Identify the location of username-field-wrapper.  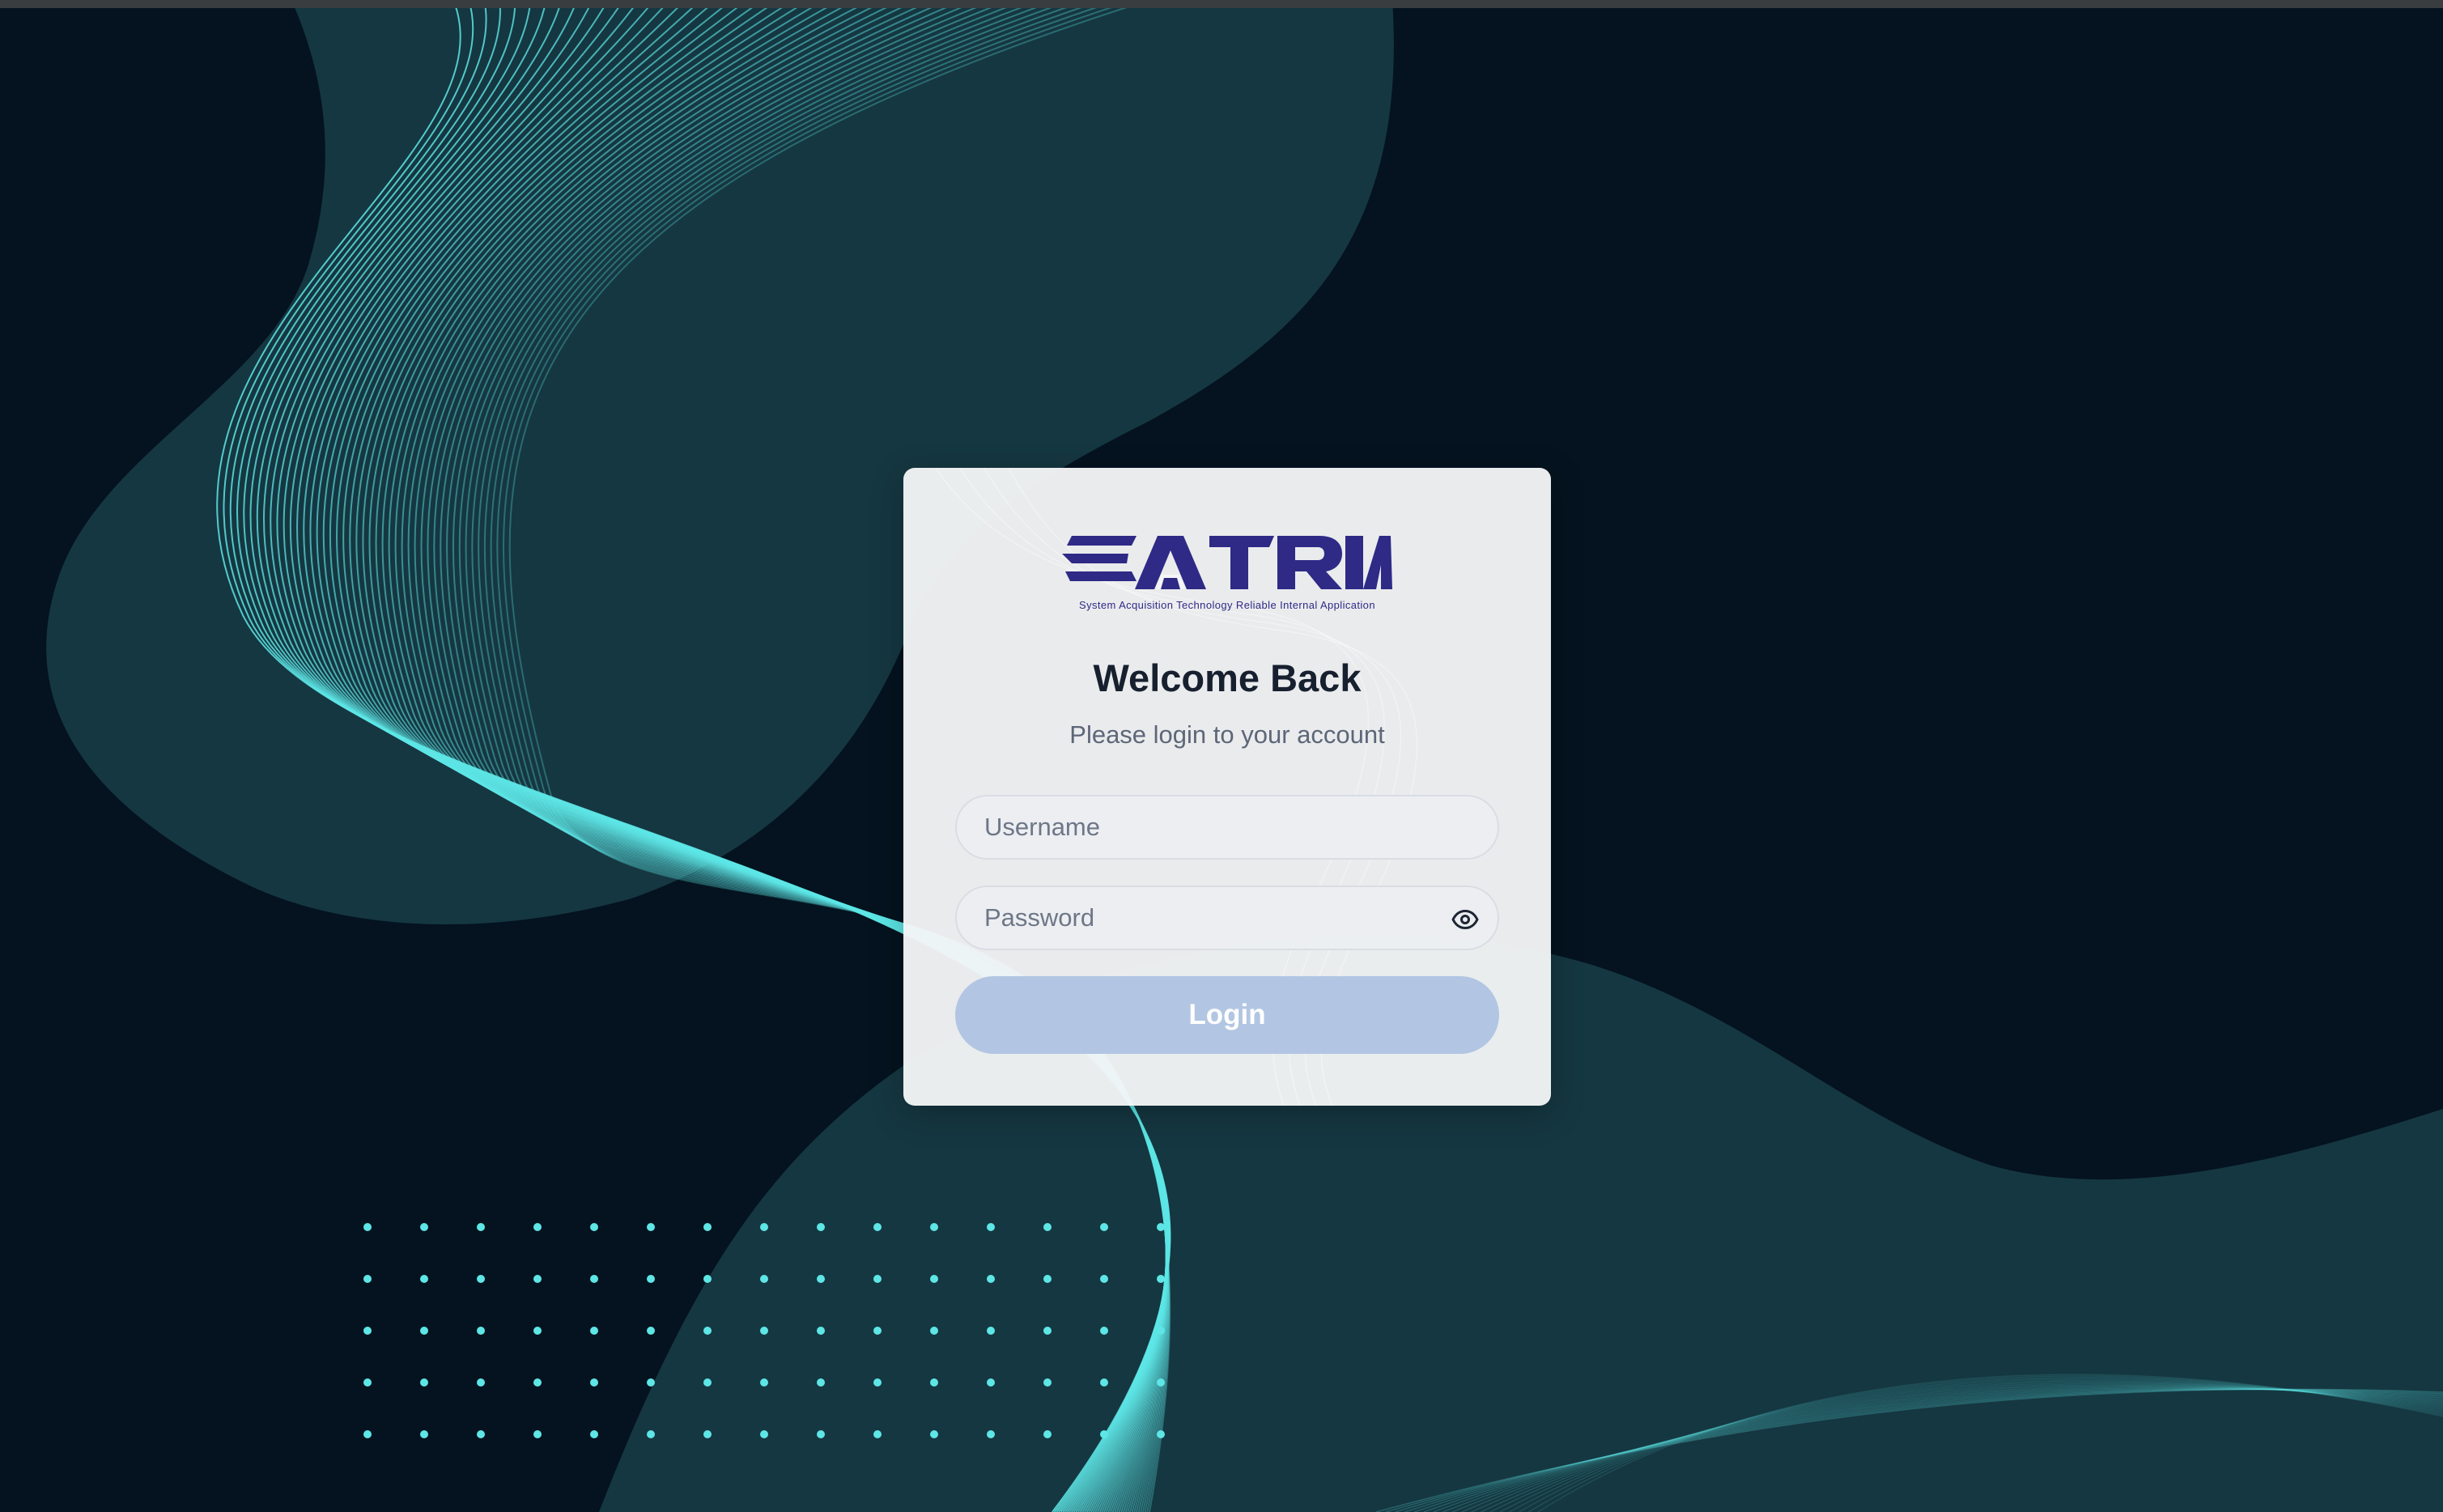
(1227, 827).